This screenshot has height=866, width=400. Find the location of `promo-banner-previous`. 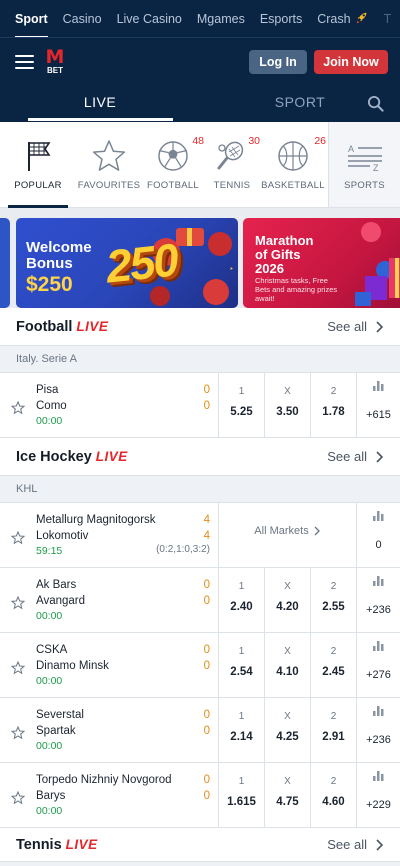

promo-banner-previous is located at coordinates (5, 263).